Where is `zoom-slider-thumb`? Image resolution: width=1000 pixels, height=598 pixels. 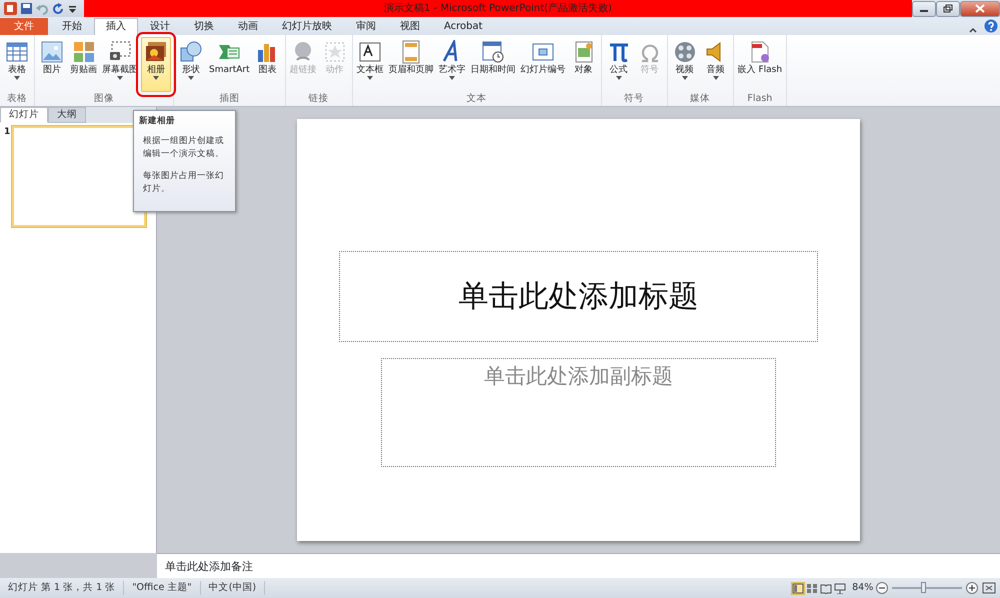 zoom-slider-thumb is located at coordinates (923, 587).